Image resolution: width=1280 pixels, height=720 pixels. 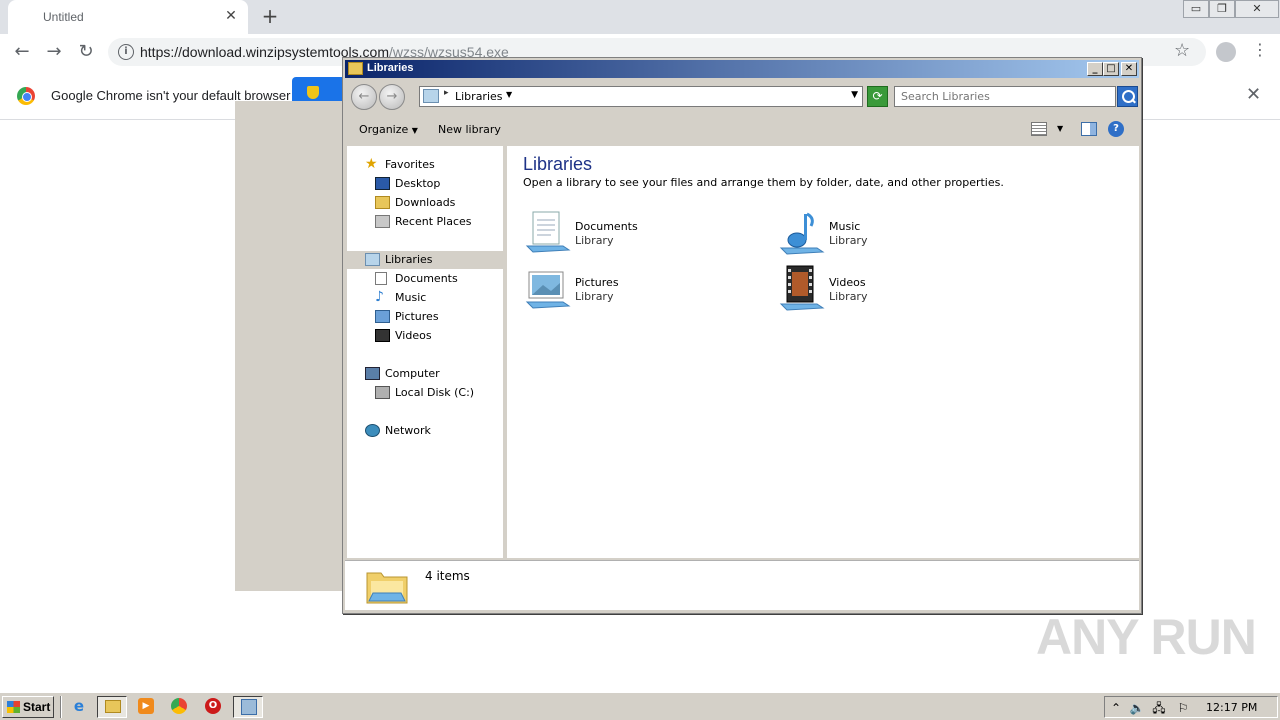 I want to click on documents-library-icon, so click(x=548, y=232).